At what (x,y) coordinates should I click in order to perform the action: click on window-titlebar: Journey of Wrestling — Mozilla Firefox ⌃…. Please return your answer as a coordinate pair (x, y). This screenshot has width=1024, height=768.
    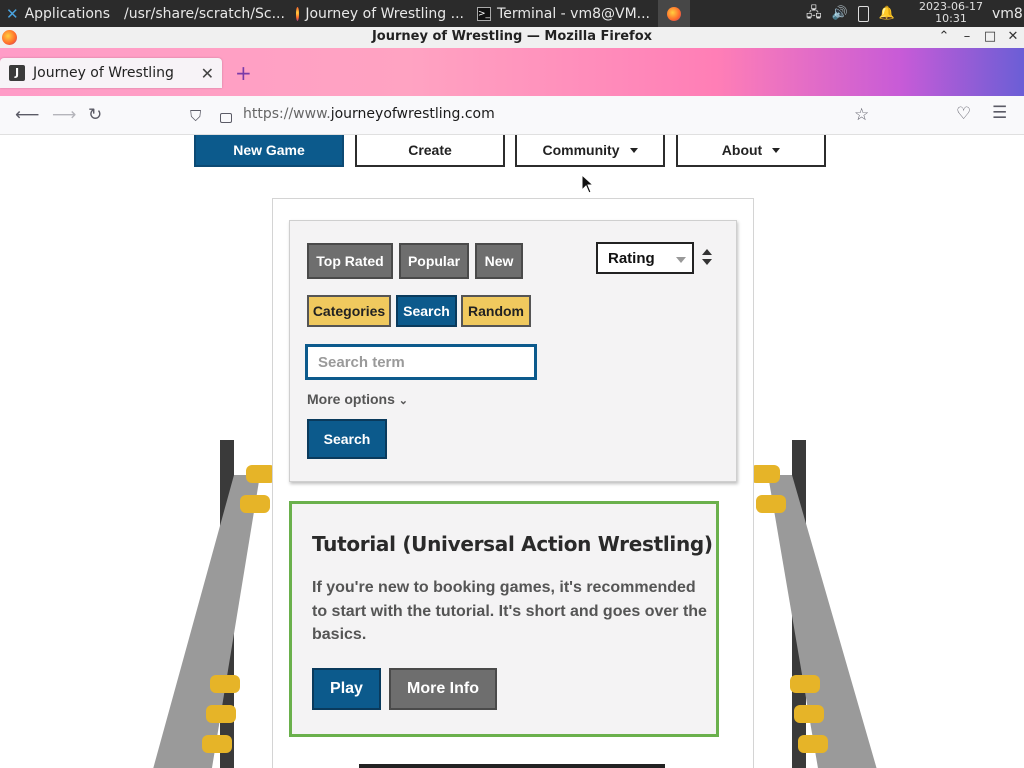
    Looking at the image, I should click on (512, 38).